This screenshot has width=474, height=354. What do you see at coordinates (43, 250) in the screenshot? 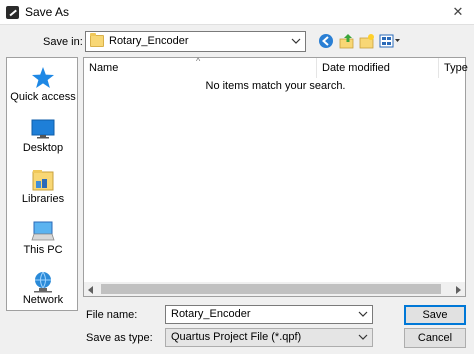
I see `place-label: This PC` at bounding box center [43, 250].